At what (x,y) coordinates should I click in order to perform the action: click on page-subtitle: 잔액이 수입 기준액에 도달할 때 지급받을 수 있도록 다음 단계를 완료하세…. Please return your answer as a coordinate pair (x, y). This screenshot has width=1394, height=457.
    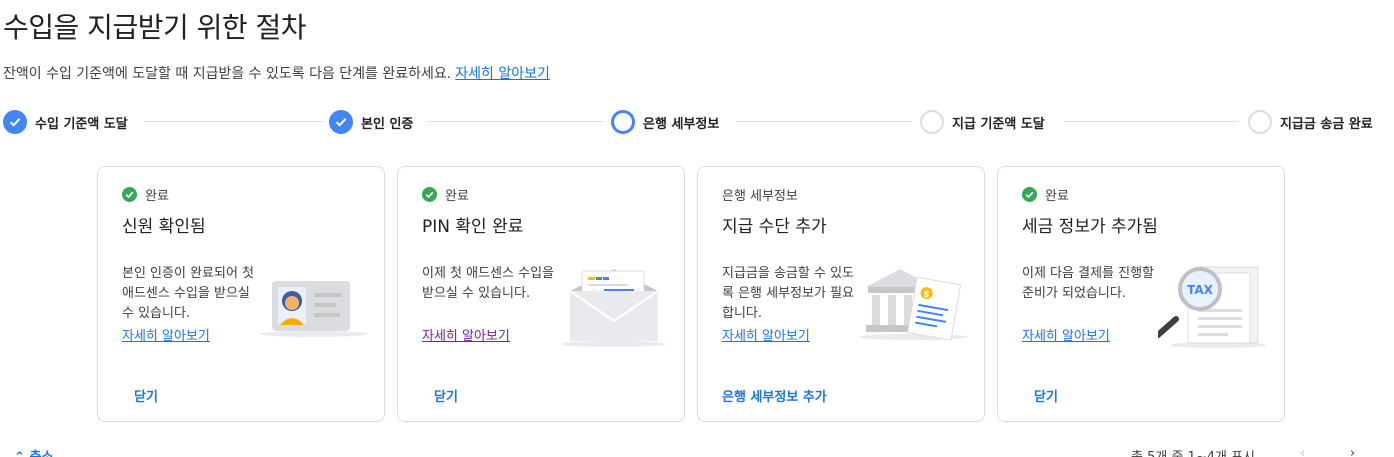
    Looking at the image, I should click on (276, 73).